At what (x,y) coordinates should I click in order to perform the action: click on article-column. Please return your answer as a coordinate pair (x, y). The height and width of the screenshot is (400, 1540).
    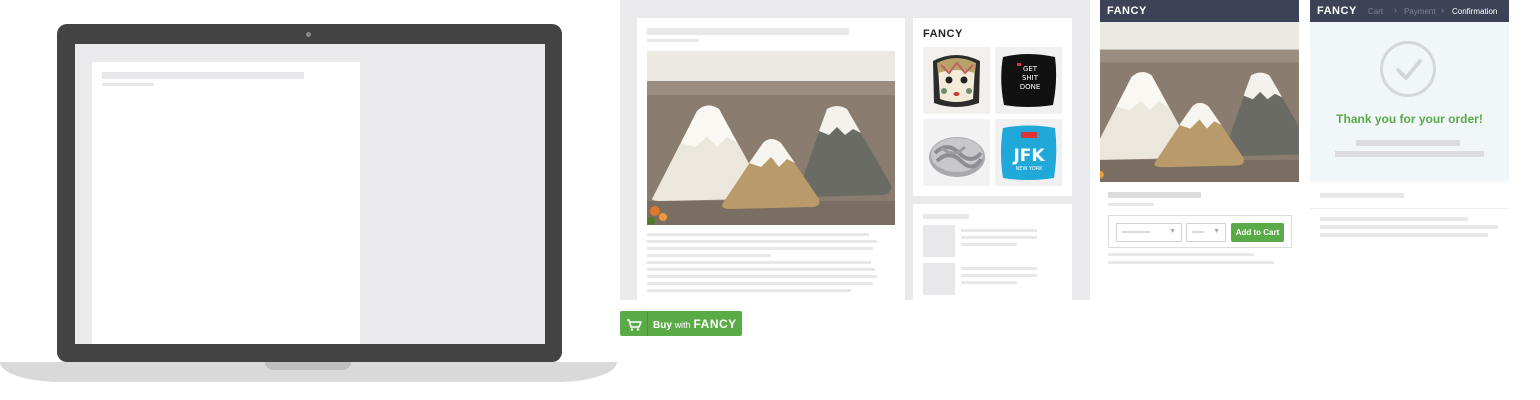
    Looking at the image, I should click on (771, 159).